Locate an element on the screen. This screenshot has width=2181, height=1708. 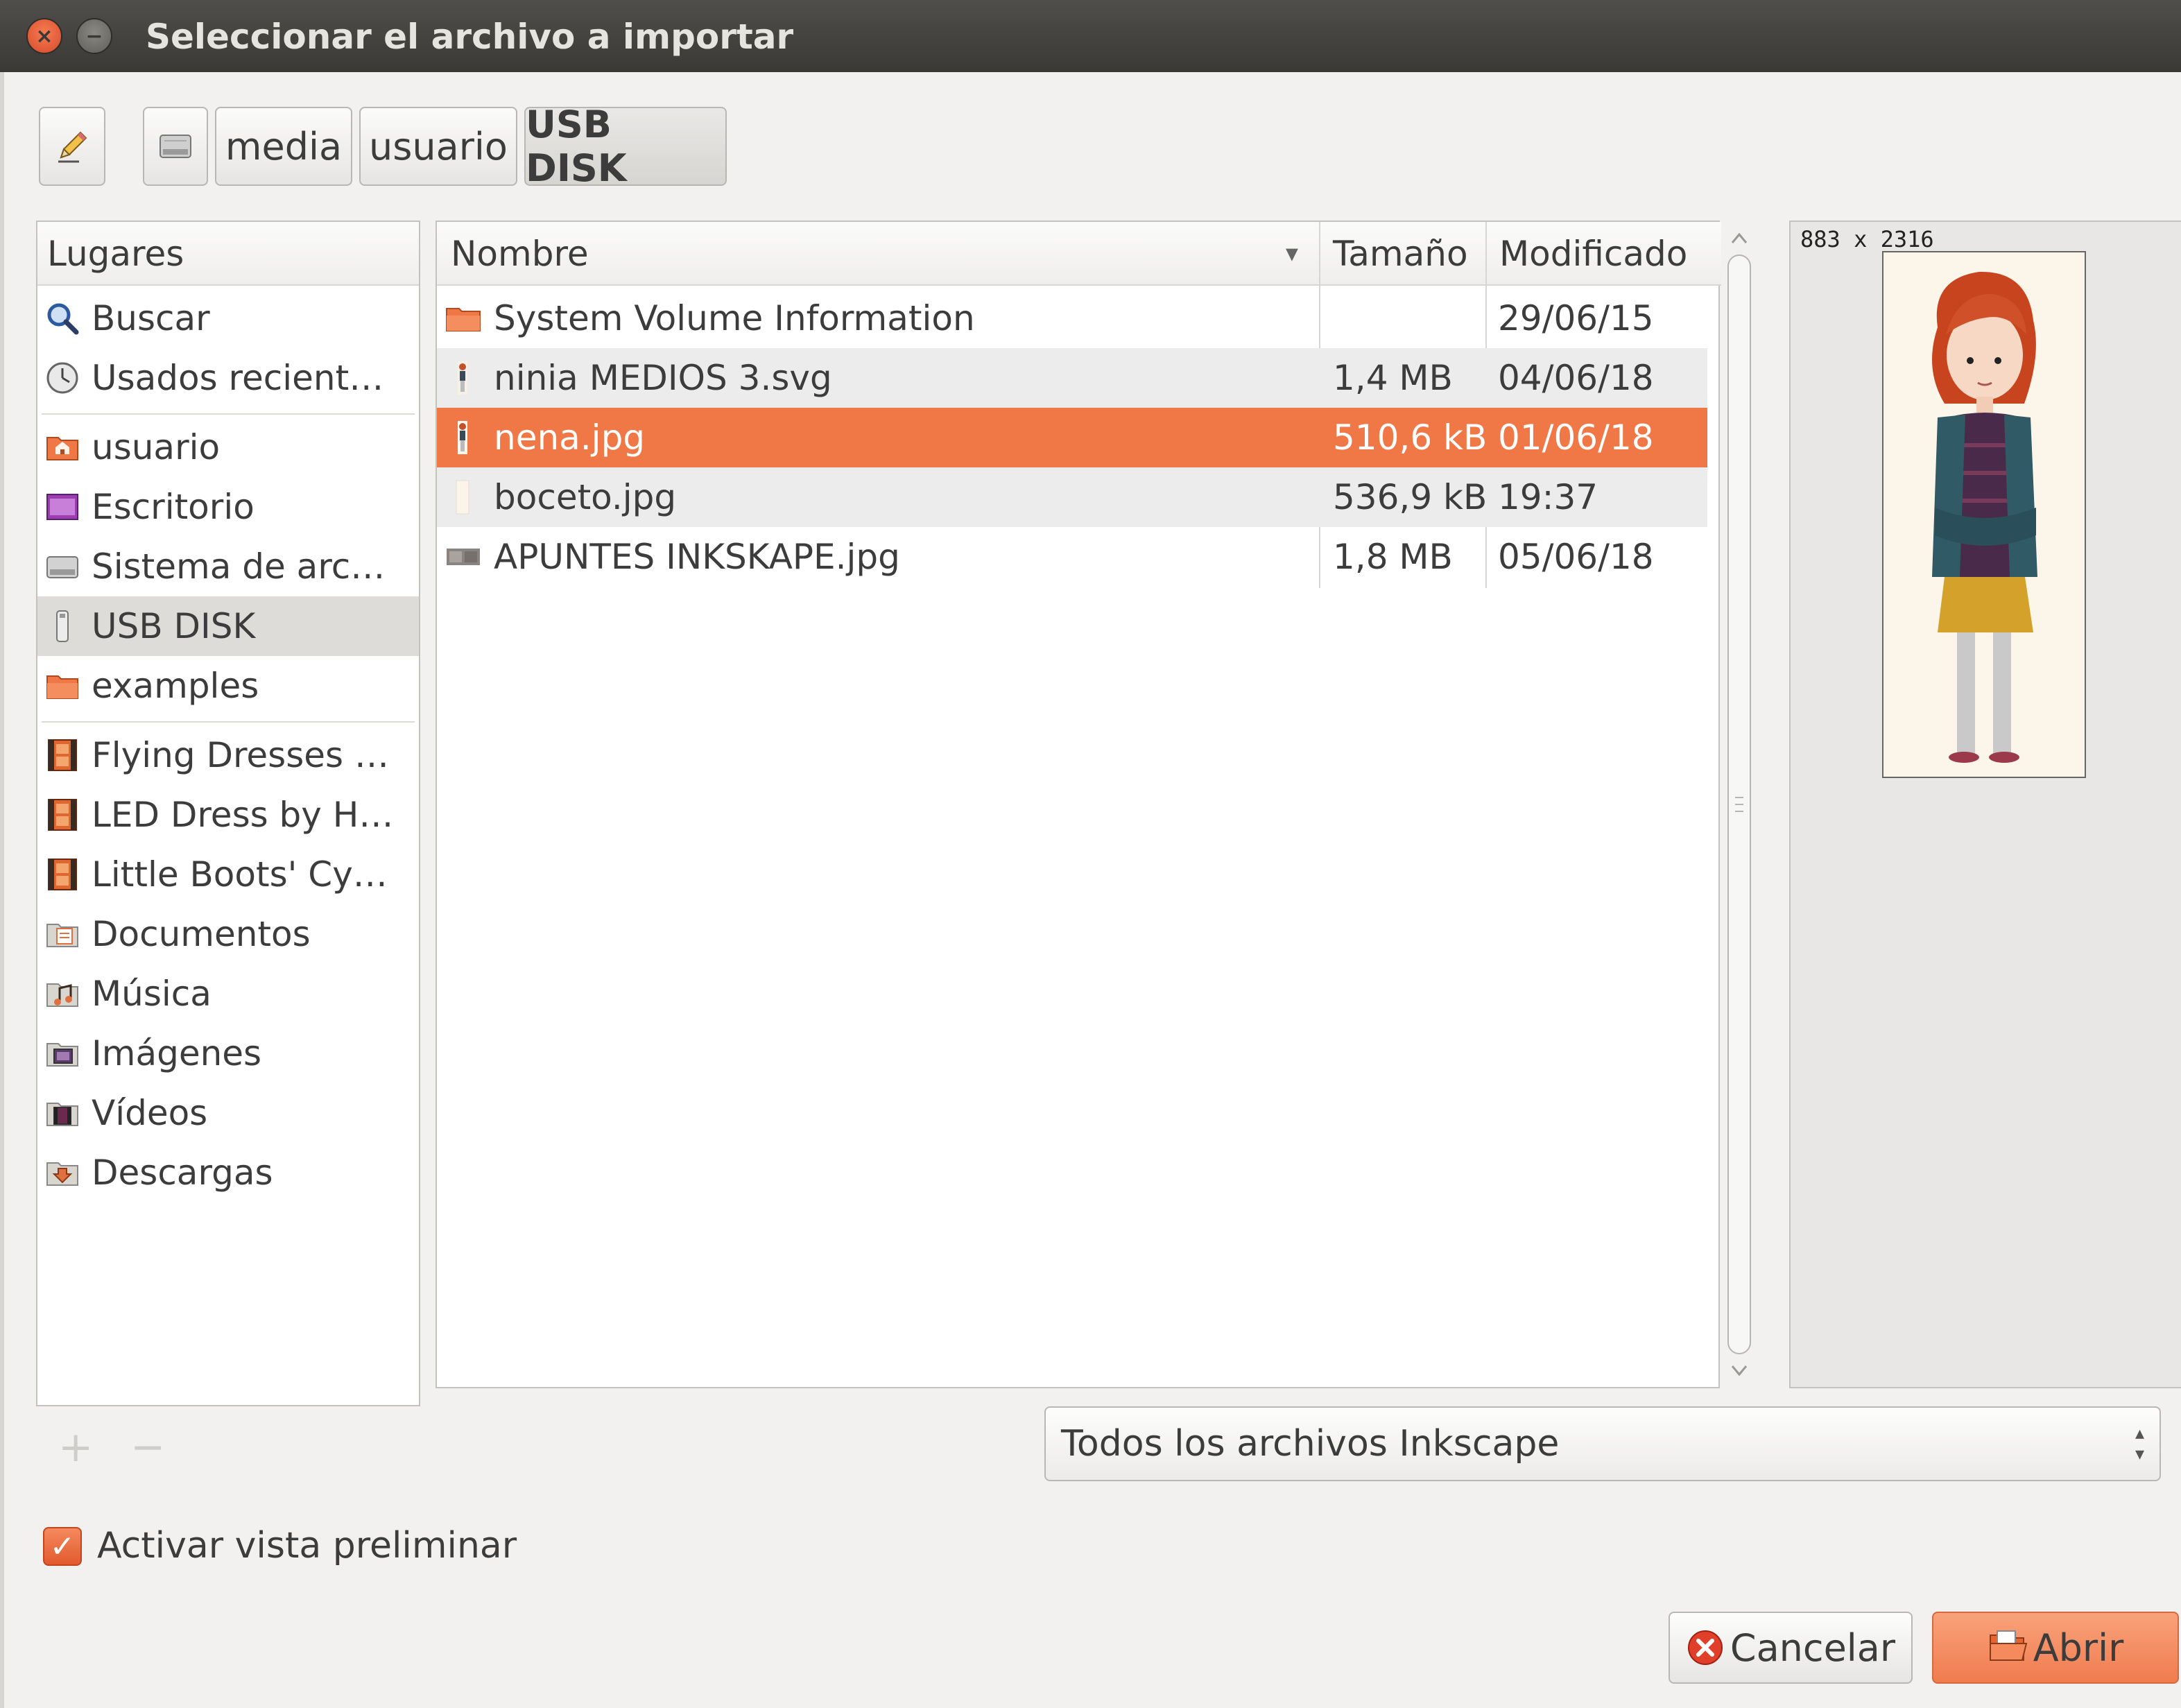
open-folder-icon is located at coordinates (2008, 1645).